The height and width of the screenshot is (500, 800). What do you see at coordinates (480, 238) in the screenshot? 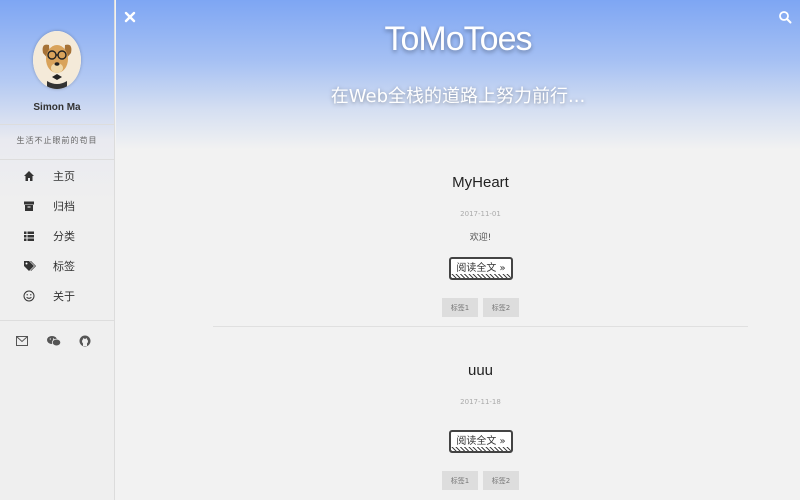
I see `post-excerpt: 欢迎!` at bounding box center [480, 238].